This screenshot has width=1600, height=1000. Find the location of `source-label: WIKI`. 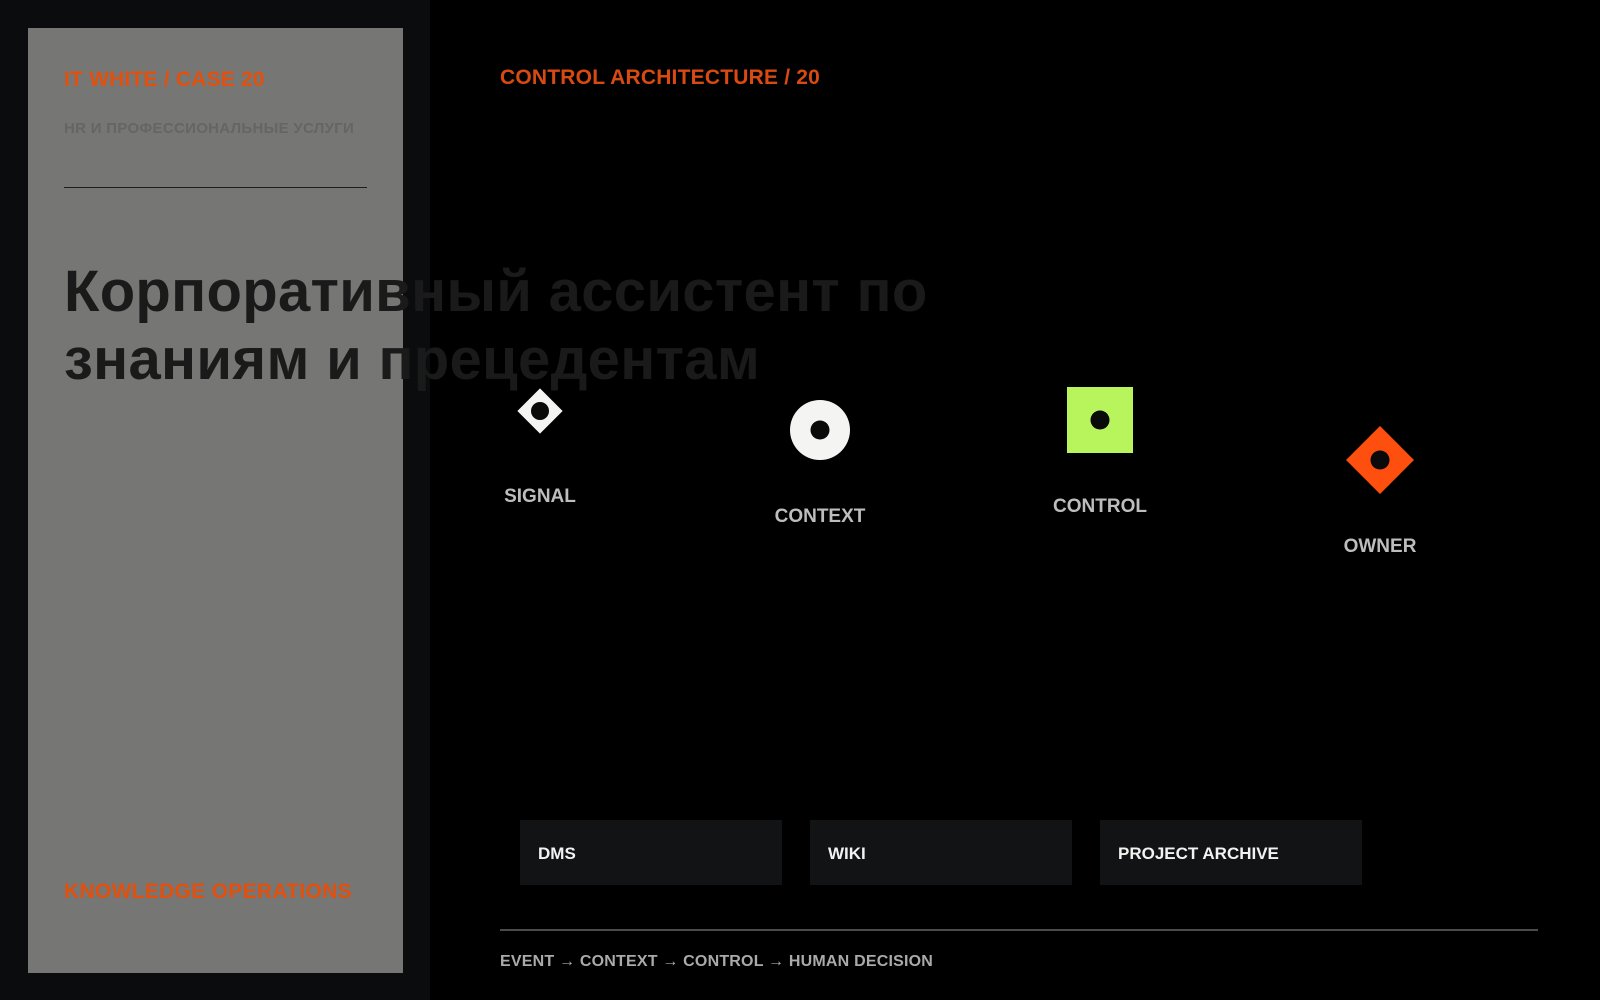

source-label: WIKI is located at coordinates (847, 853).